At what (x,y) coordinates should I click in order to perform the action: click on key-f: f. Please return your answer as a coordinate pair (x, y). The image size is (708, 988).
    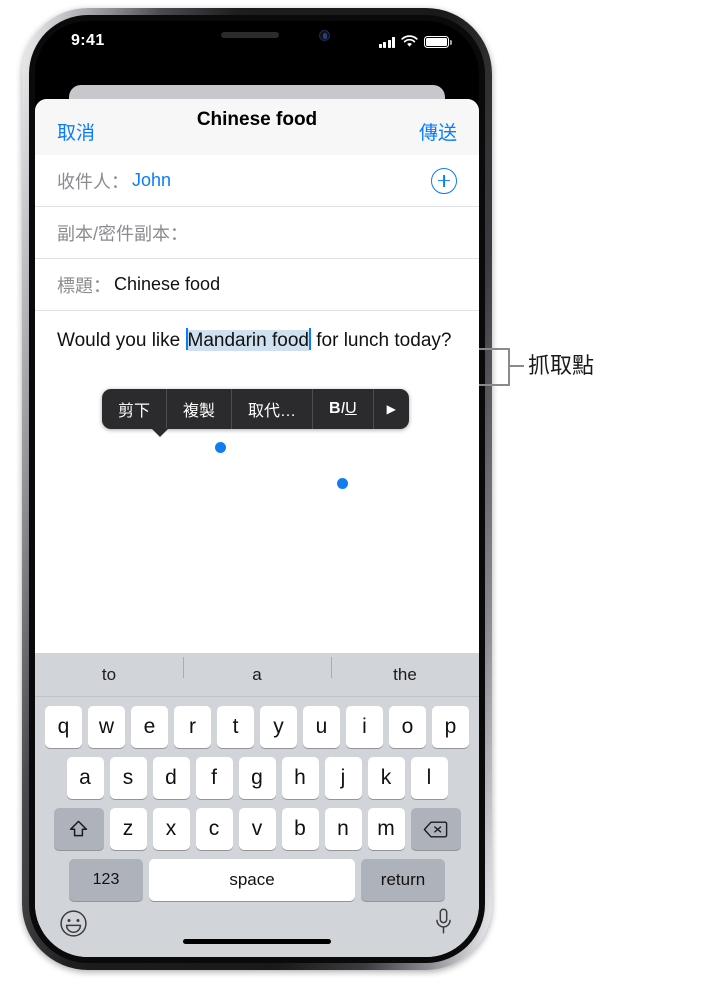
    Looking at the image, I should click on (214, 778).